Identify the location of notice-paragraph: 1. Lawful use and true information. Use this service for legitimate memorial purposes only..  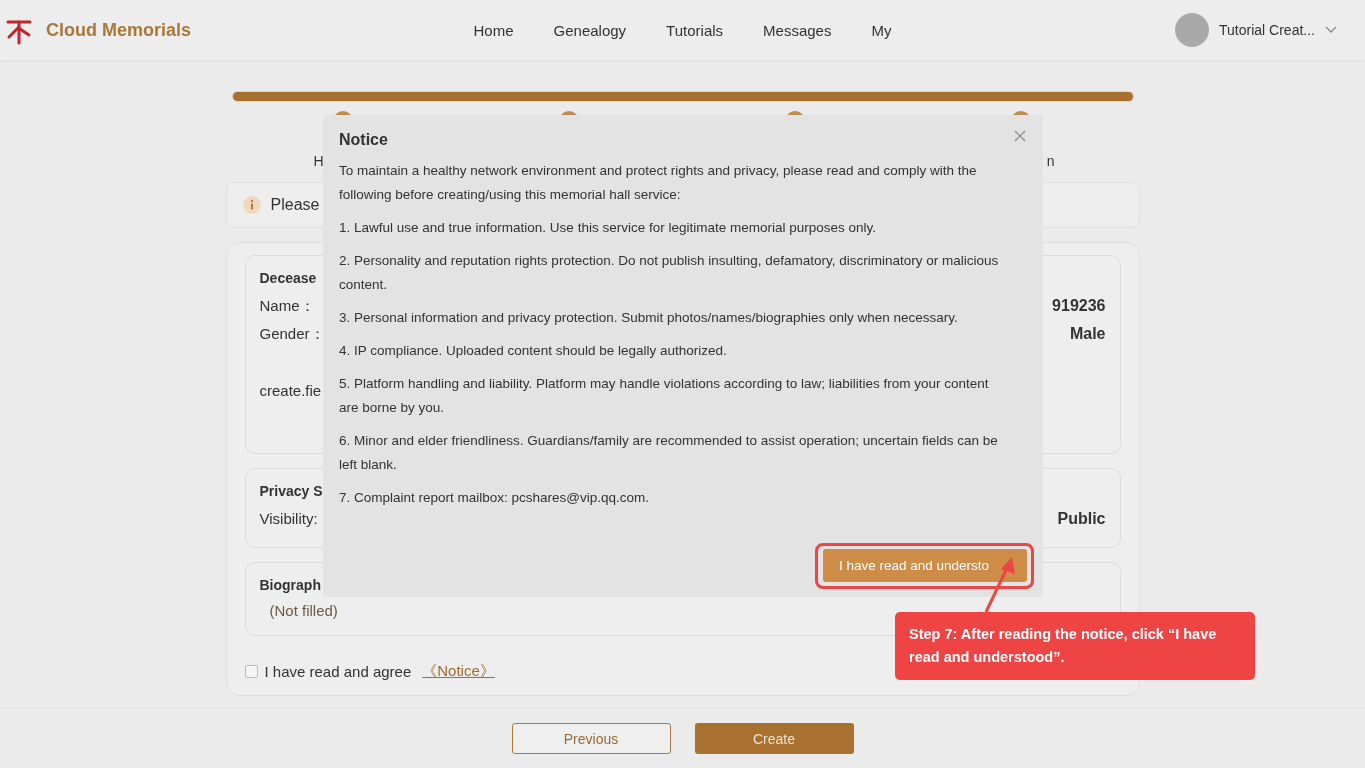
(608, 228).